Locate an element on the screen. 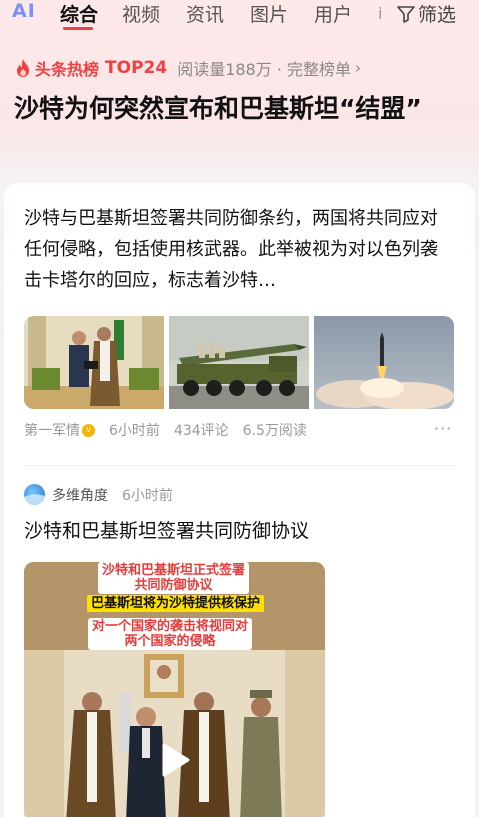 The image size is (479, 817). video-caption-1: 沙特和巴基斯坦正式签署 共同防御协议 is located at coordinates (174, 578).